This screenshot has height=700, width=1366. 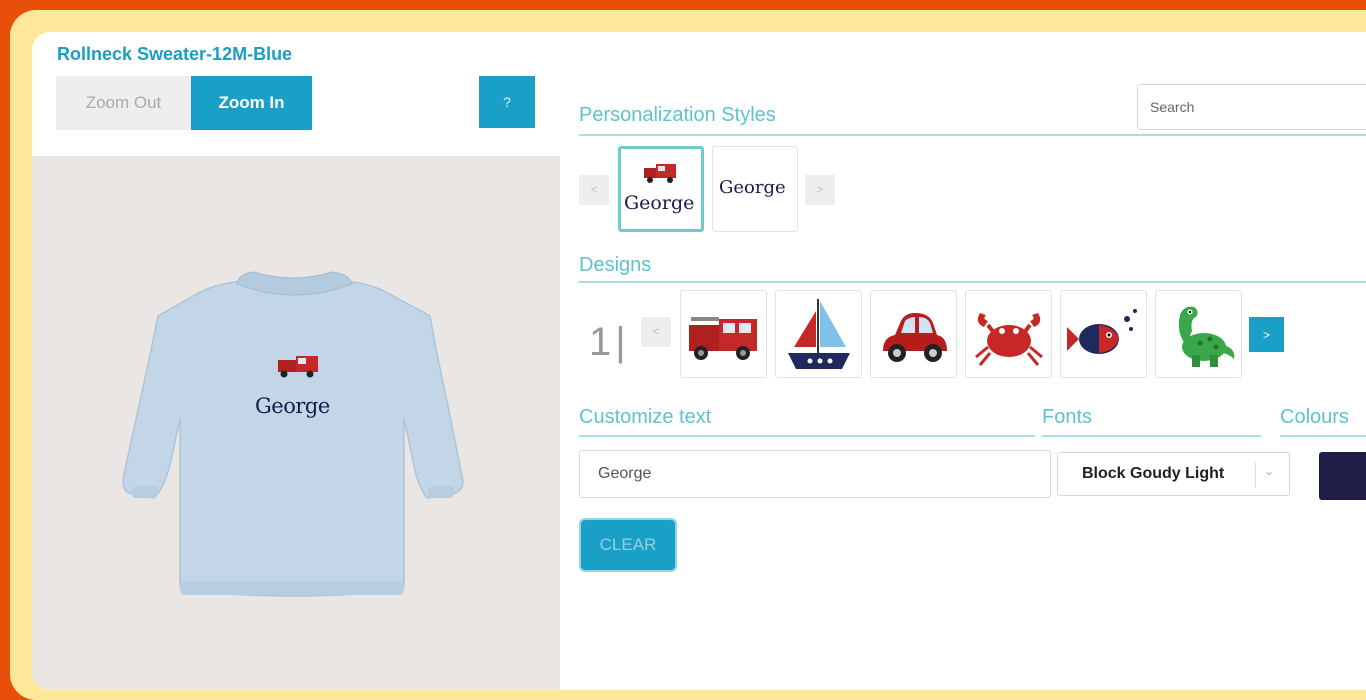 I want to click on design-option-car, so click(x=913, y=334).